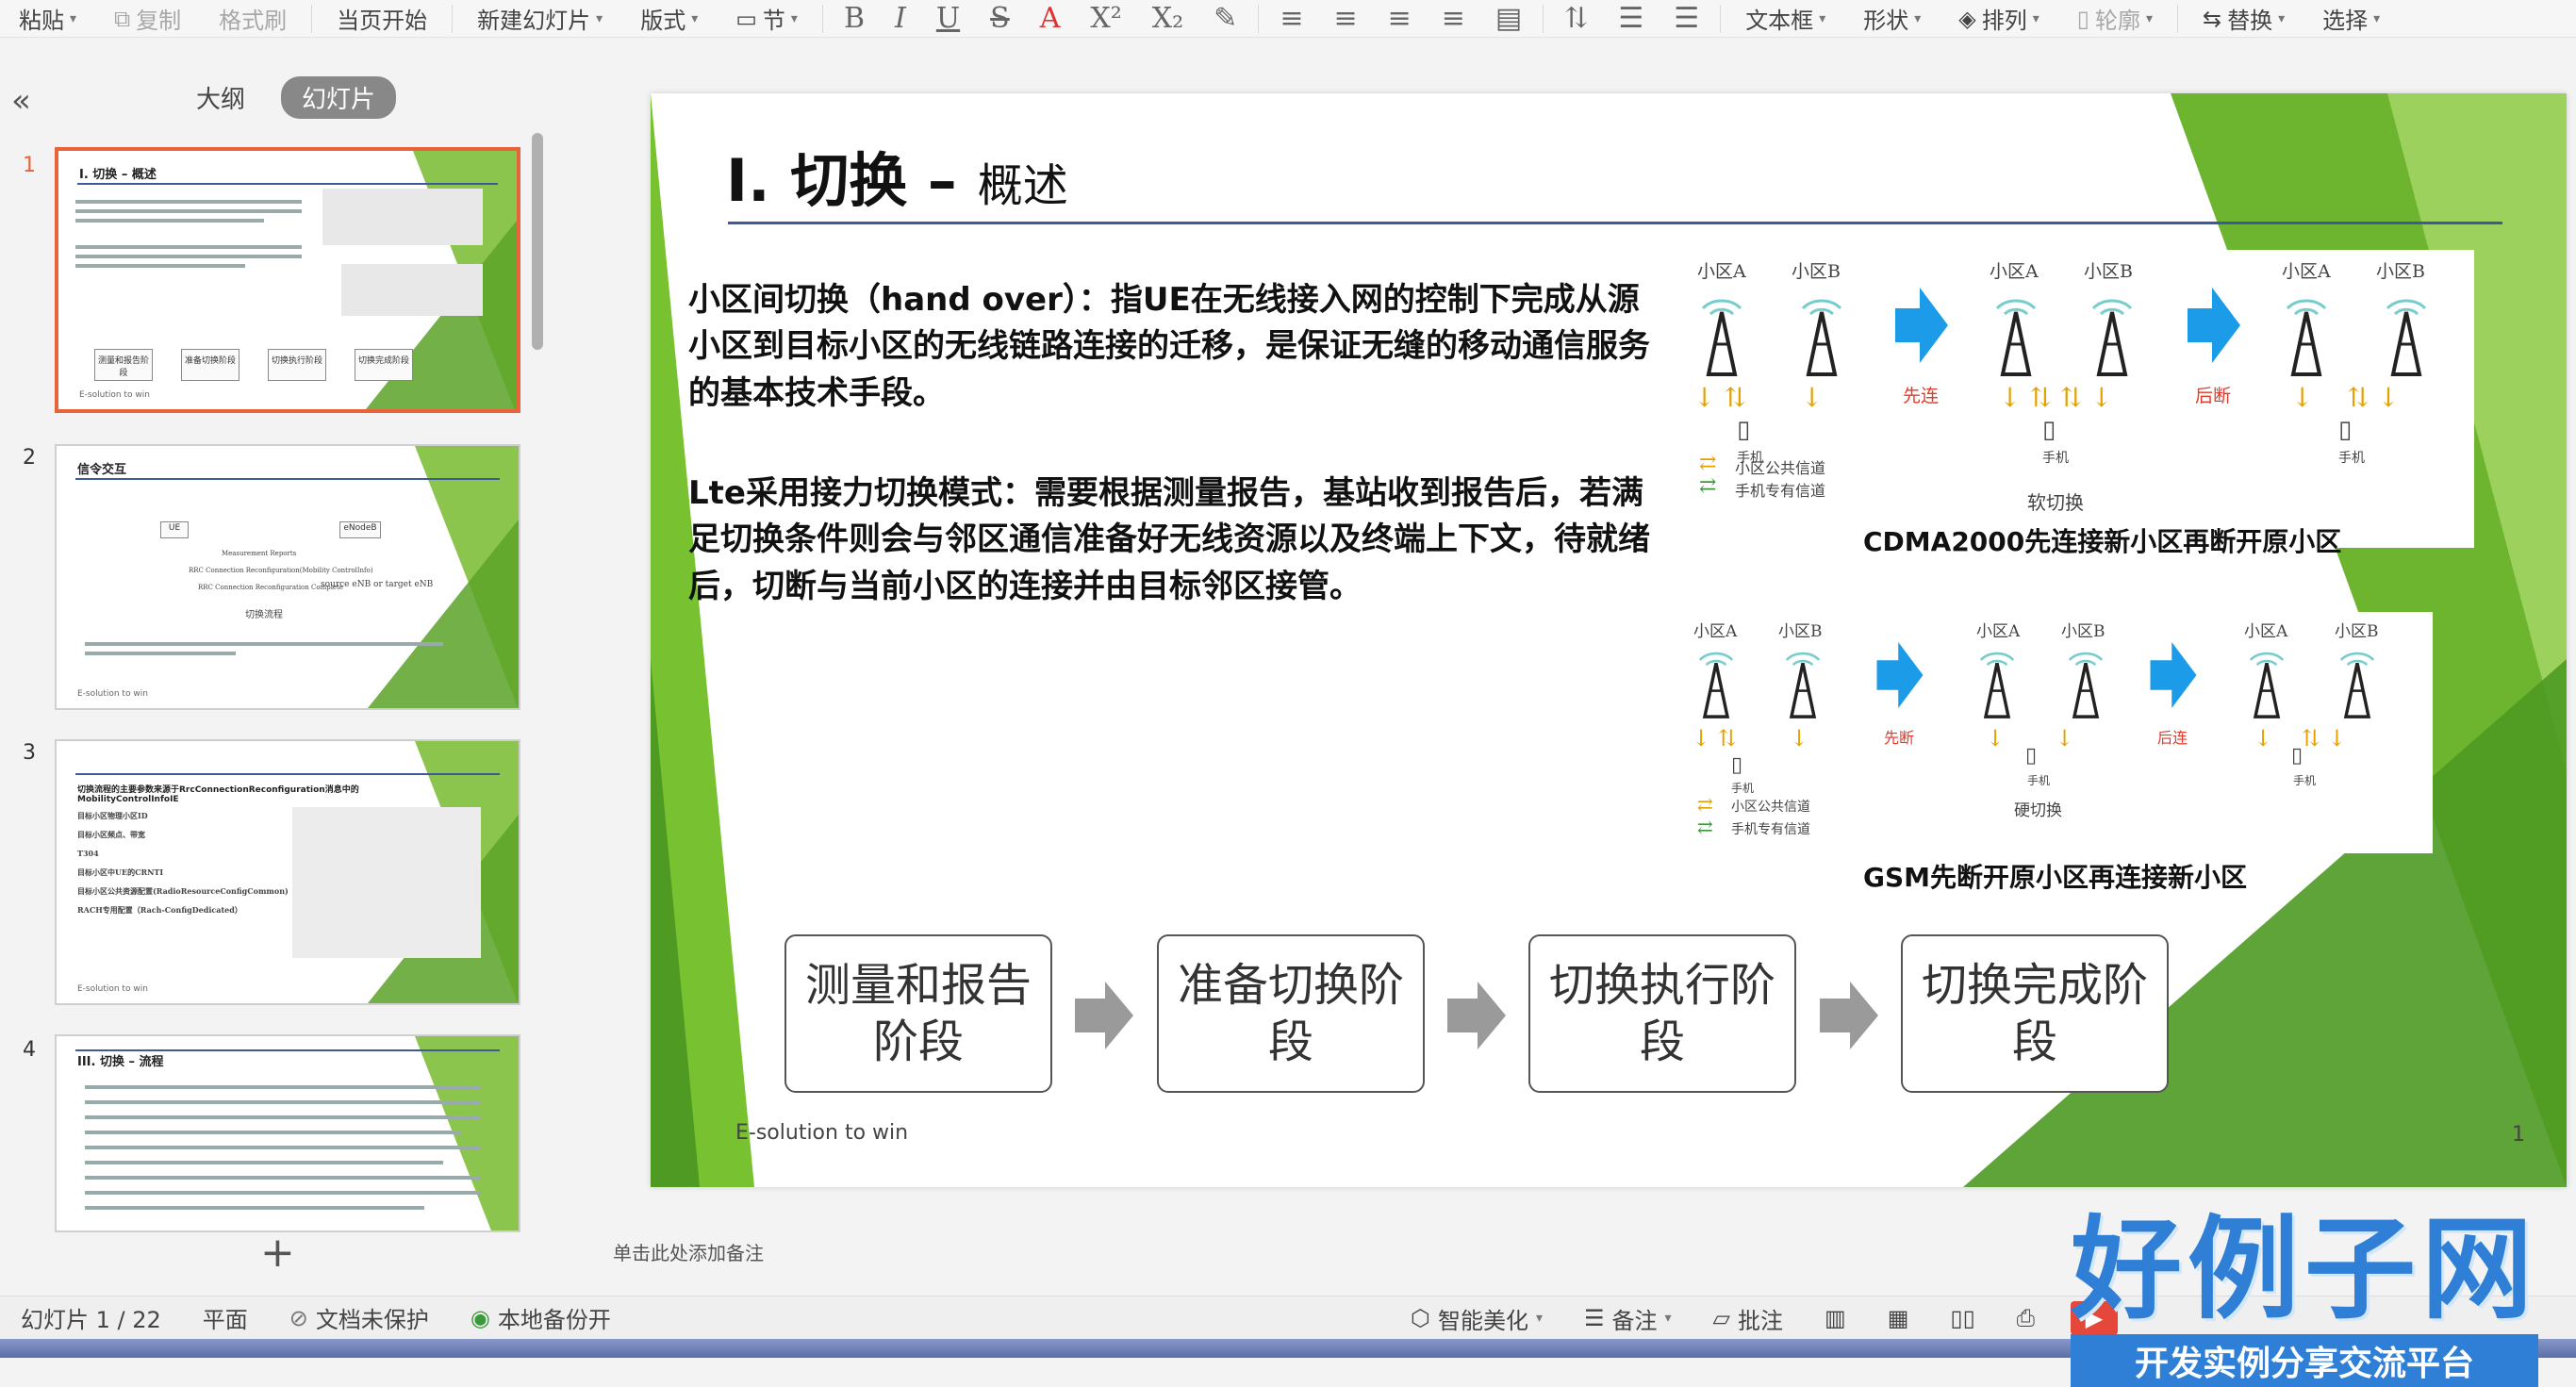 This screenshot has height=1387, width=2576. I want to click on tab-slides: 幻灯片, so click(339, 97).